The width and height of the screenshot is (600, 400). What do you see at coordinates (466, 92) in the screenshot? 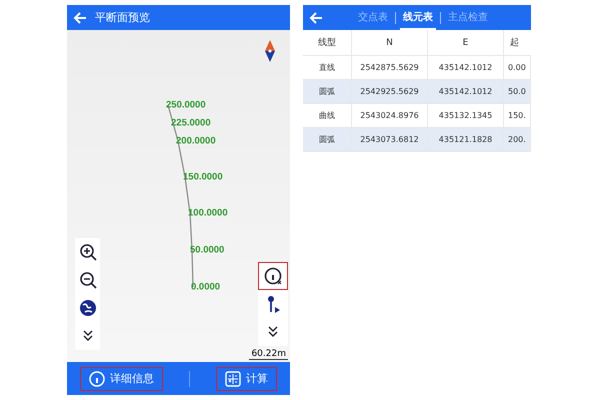
I see `table-cell: 435142.1012` at bounding box center [466, 92].